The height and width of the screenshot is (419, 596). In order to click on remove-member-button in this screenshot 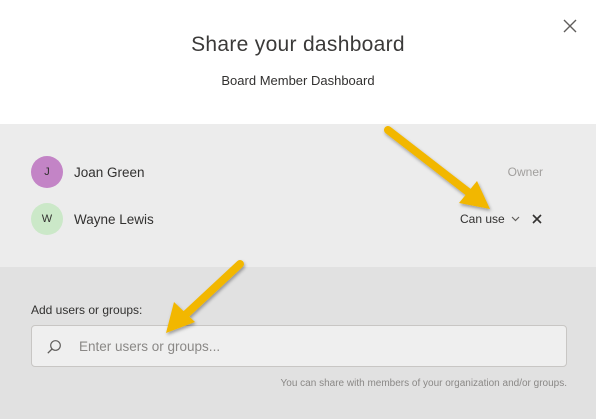, I will do `click(537, 219)`.